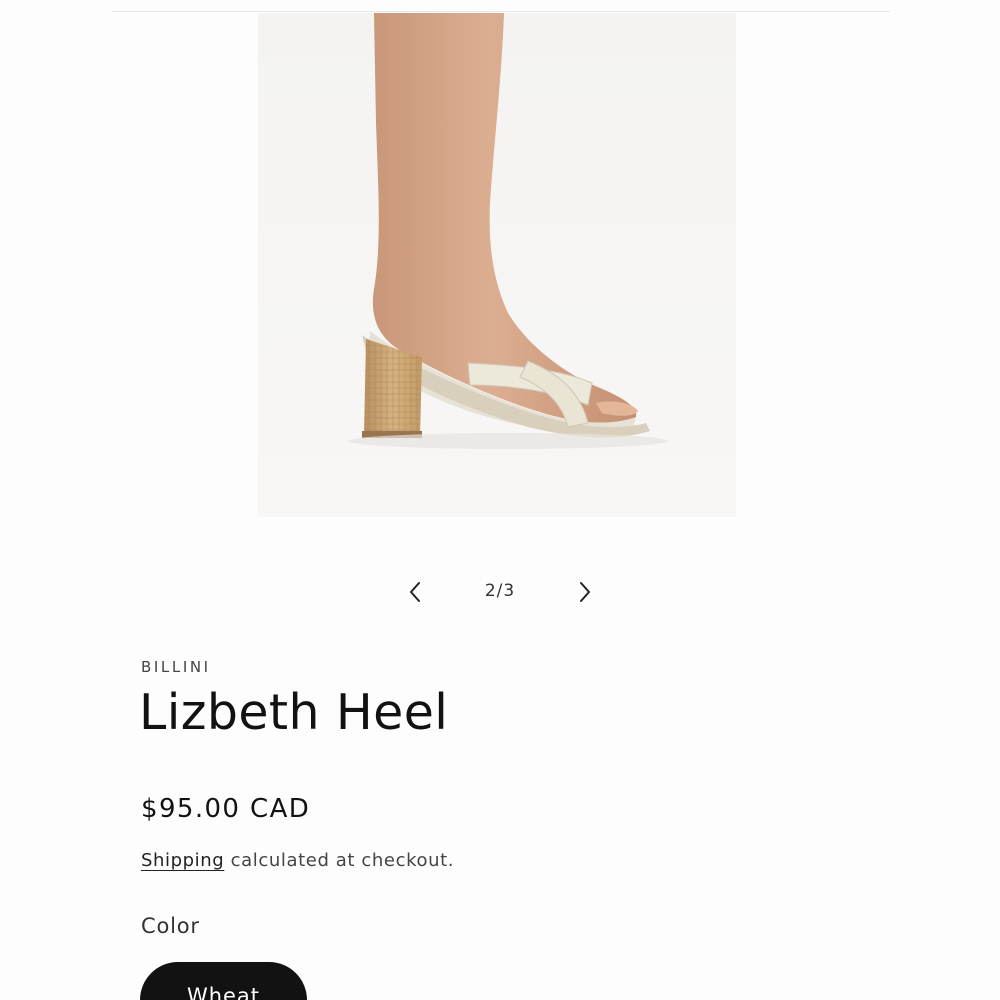  What do you see at coordinates (294, 712) in the screenshot?
I see `product-title: Lizbeth Heel` at bounding box center [294, 712].